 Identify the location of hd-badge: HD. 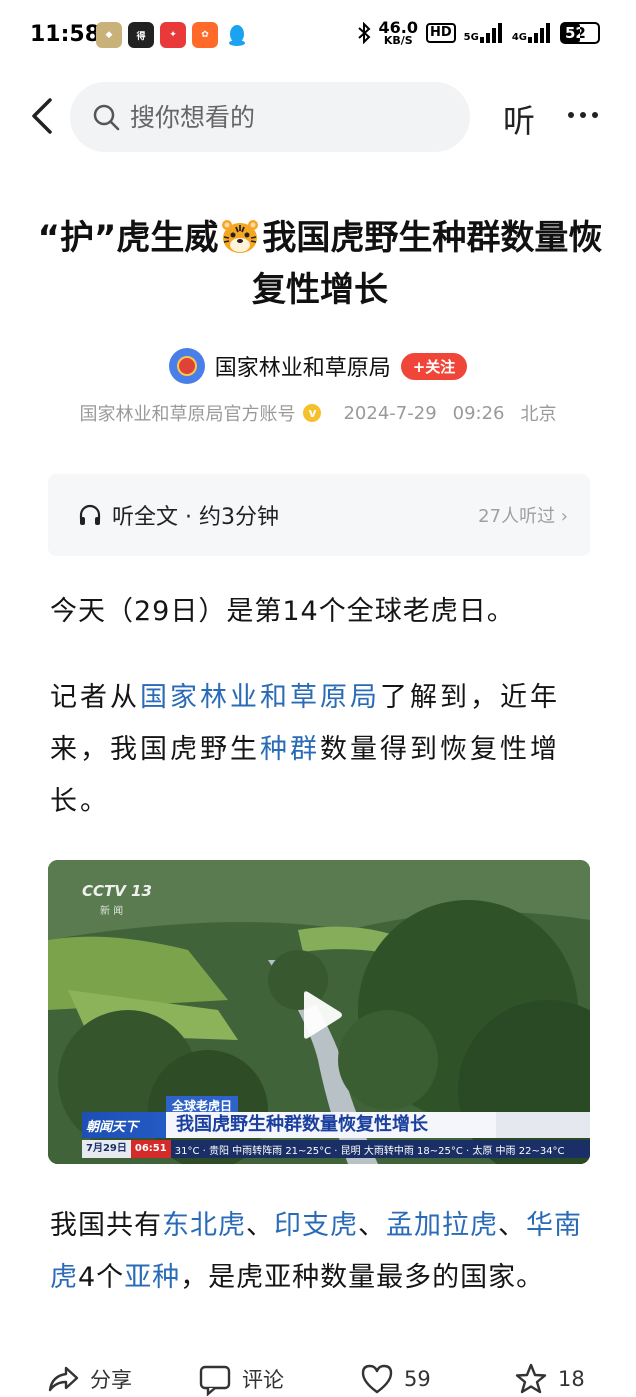
(440, 33).